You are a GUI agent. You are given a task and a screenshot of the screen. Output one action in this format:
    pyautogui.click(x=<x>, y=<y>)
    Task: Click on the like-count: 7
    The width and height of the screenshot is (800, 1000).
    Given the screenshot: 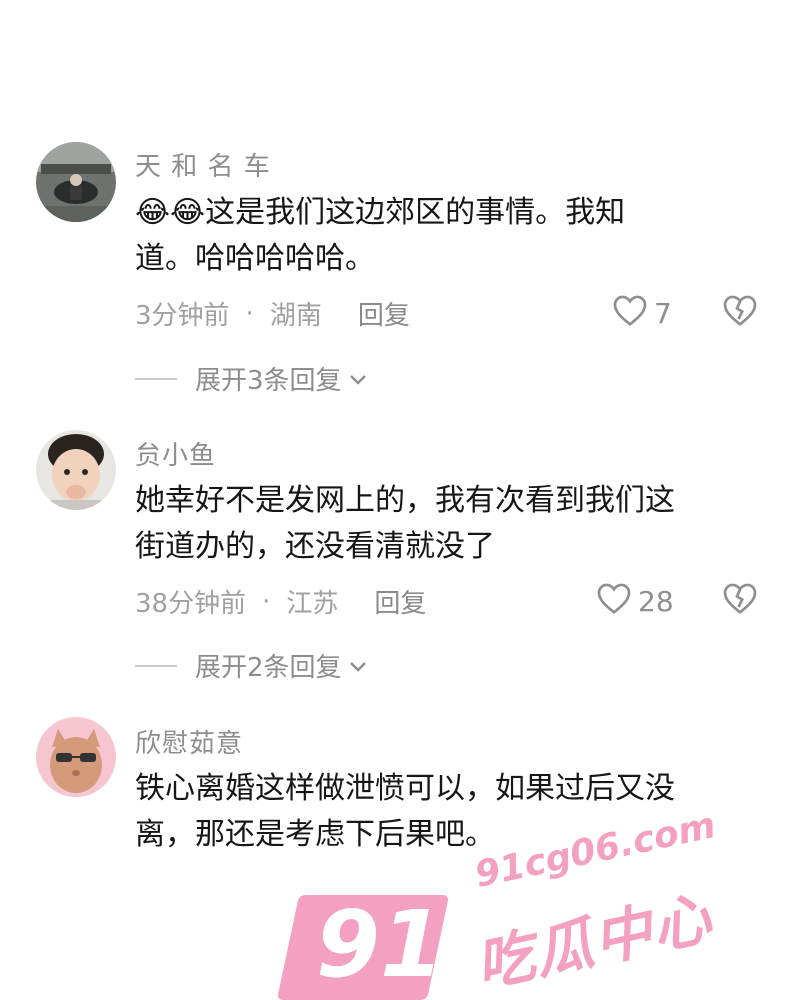 What is the action you would take?
    pyautogui.click(x=663, y=313)
    